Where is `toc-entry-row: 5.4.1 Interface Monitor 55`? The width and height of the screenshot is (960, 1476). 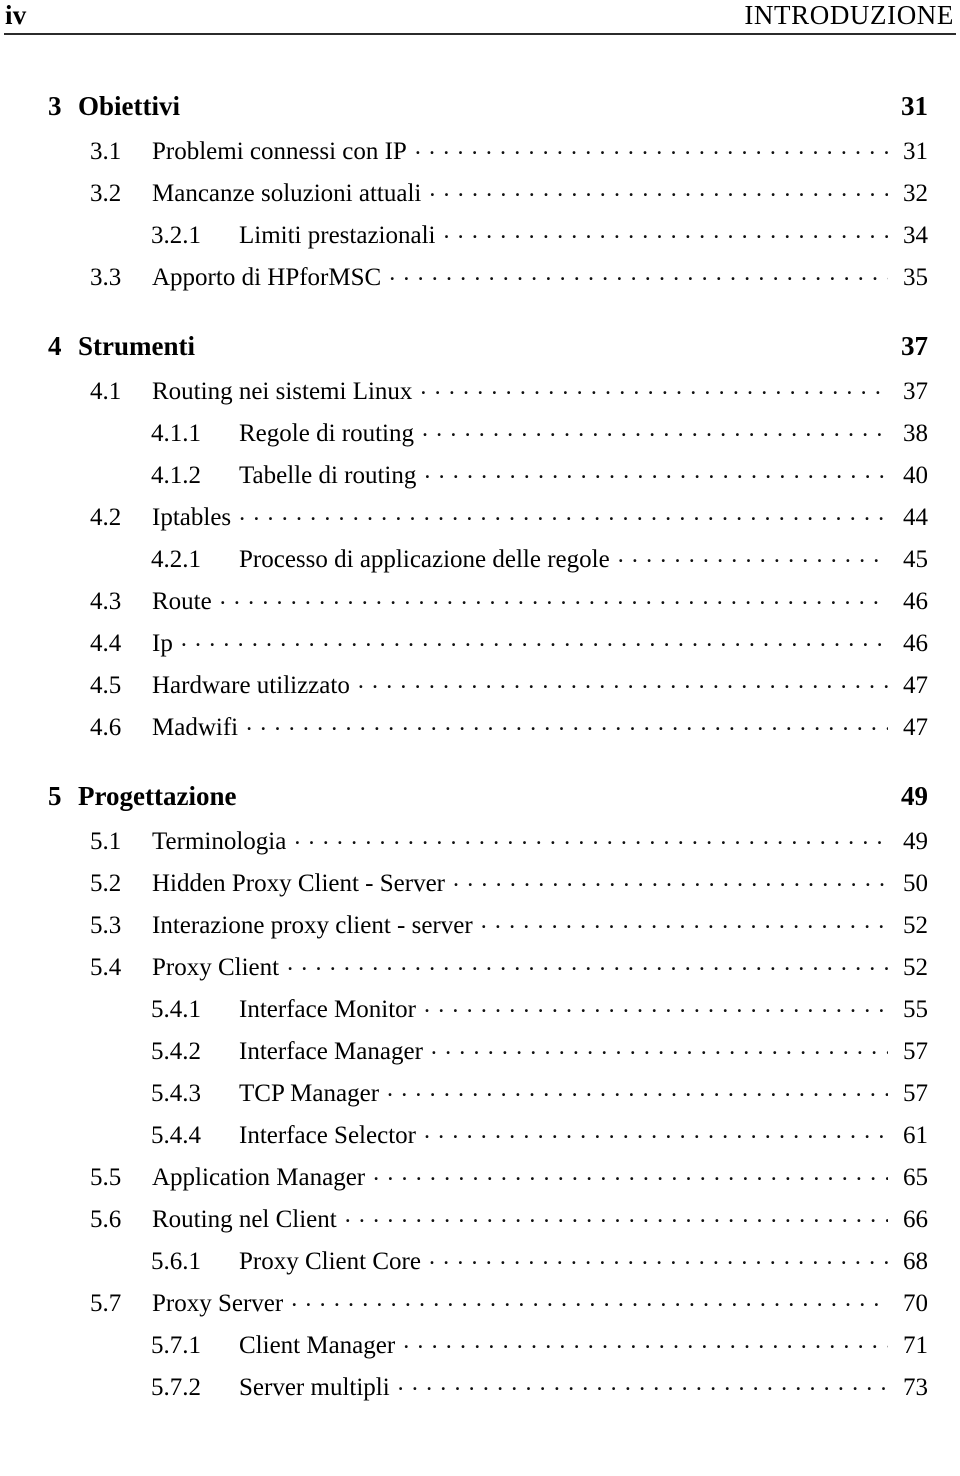 toc-entry-row: 5.4.1 Interface Monitor 55 is located at coordinates (480, 1013).